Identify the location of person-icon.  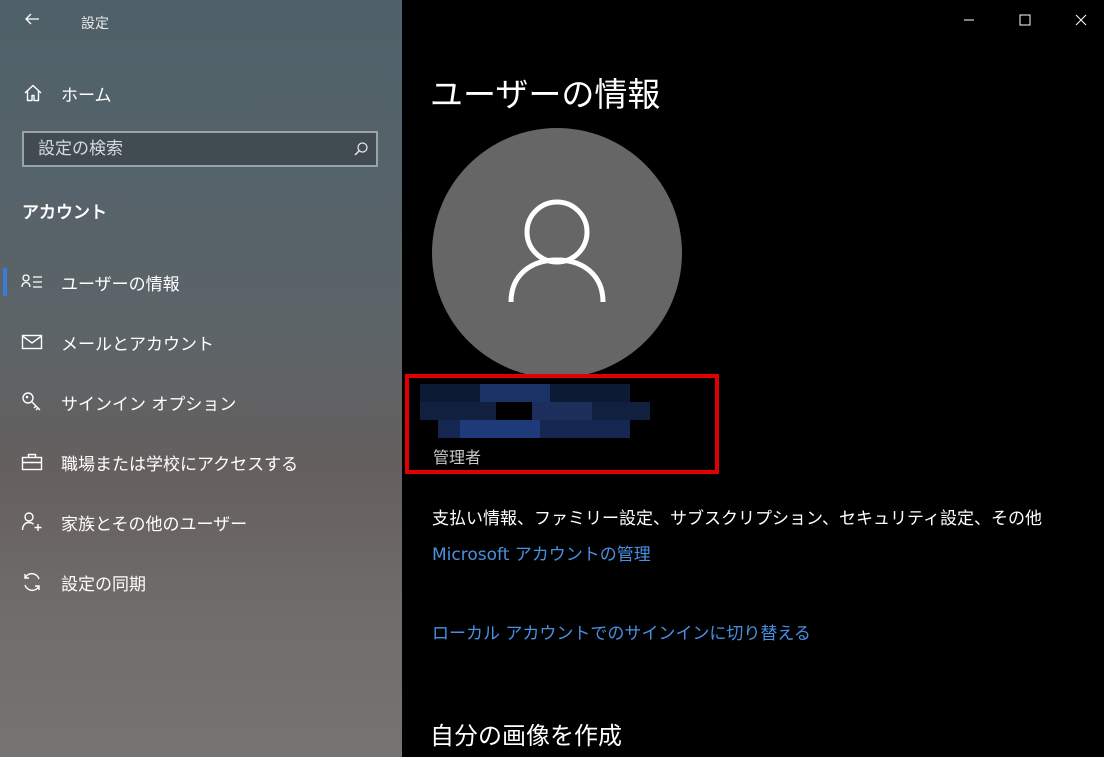
(557, 253).